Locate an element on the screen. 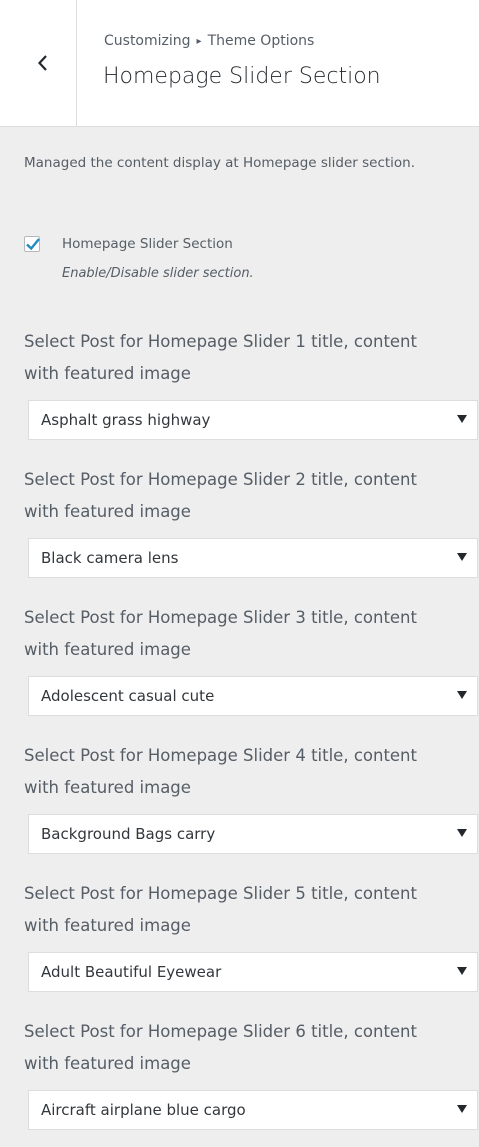 This screenshot has width=479, height=1147. breadcrumb-current: Theme Options is located at coordinates (261, 41).